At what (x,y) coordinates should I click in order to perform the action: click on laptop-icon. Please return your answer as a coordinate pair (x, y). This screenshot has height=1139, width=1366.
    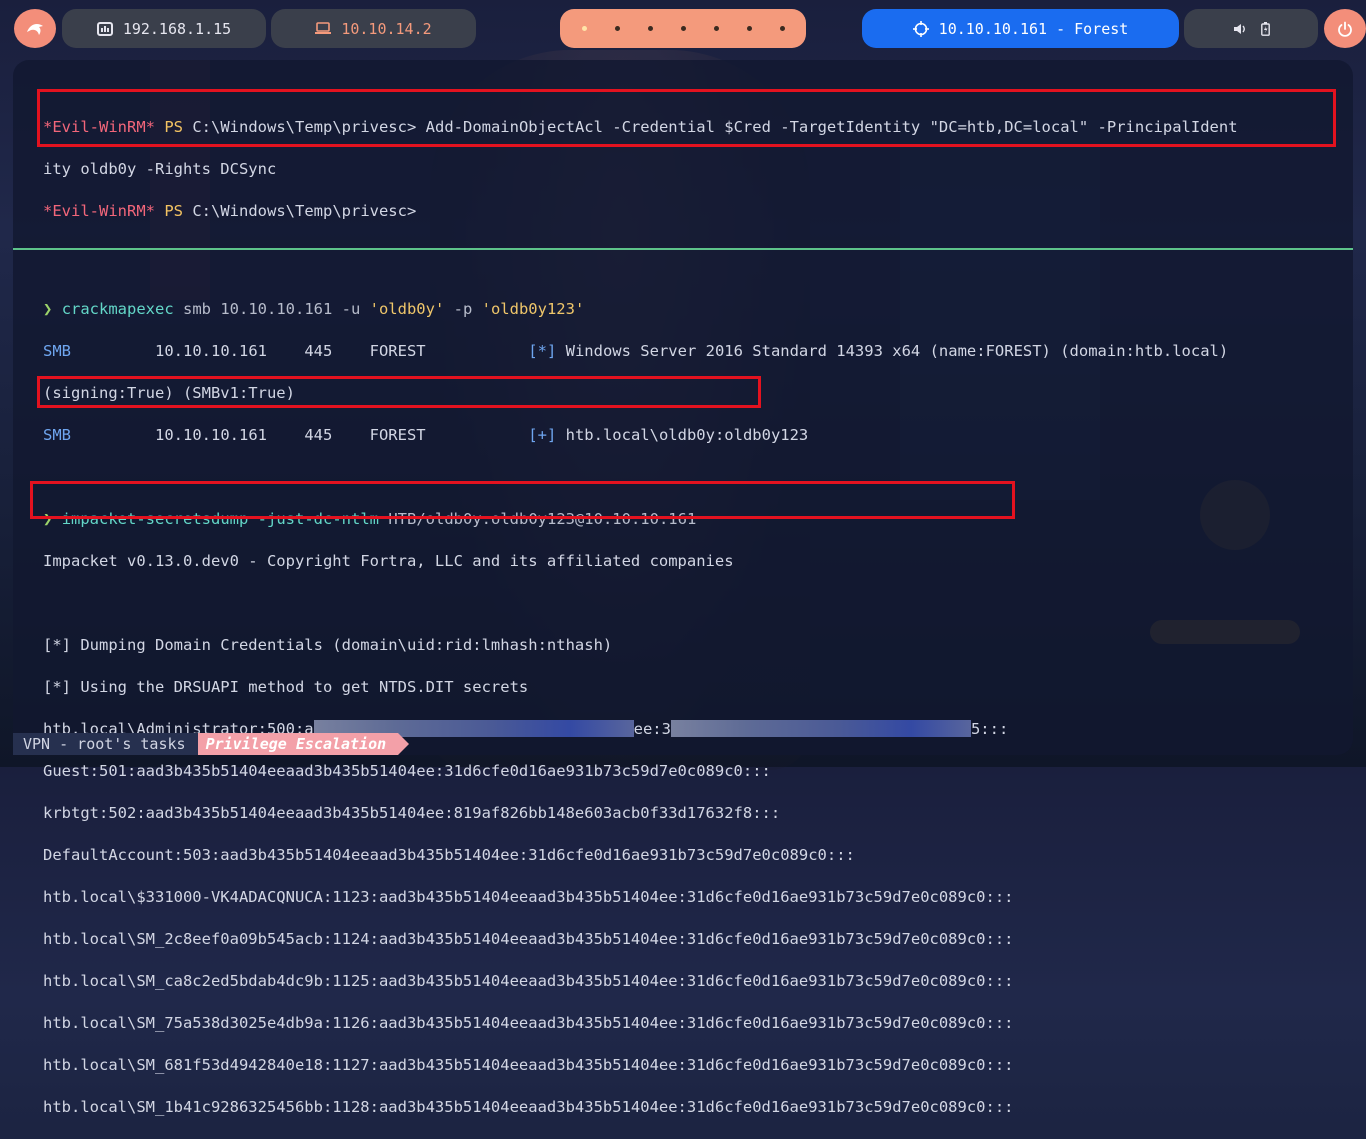
    Looking at the image, I should click on (323, 28).